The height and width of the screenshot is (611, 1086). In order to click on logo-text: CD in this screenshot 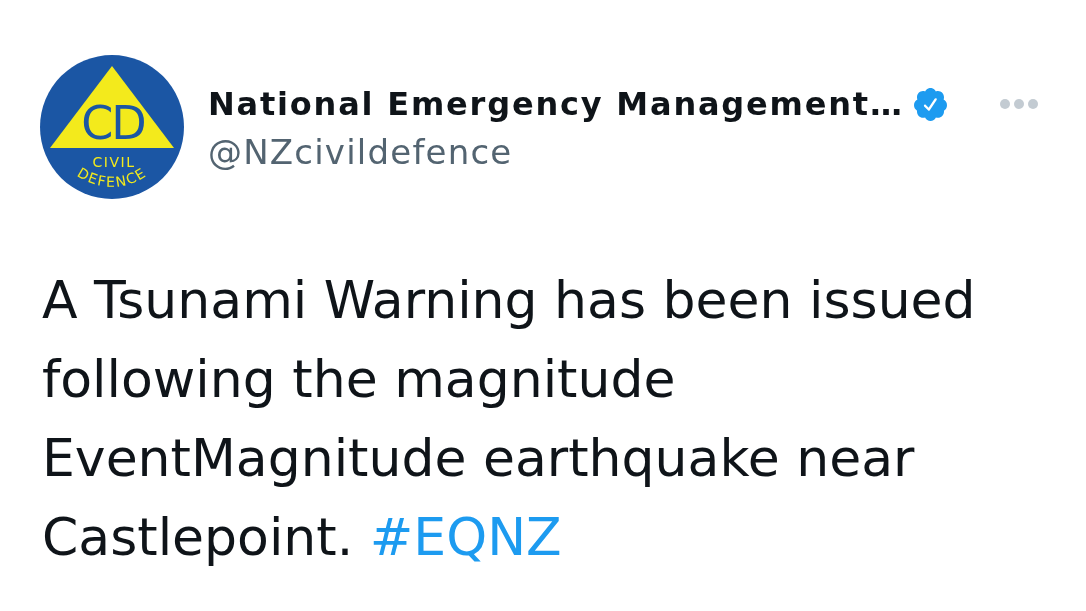, I will do `click(113, 123)`.